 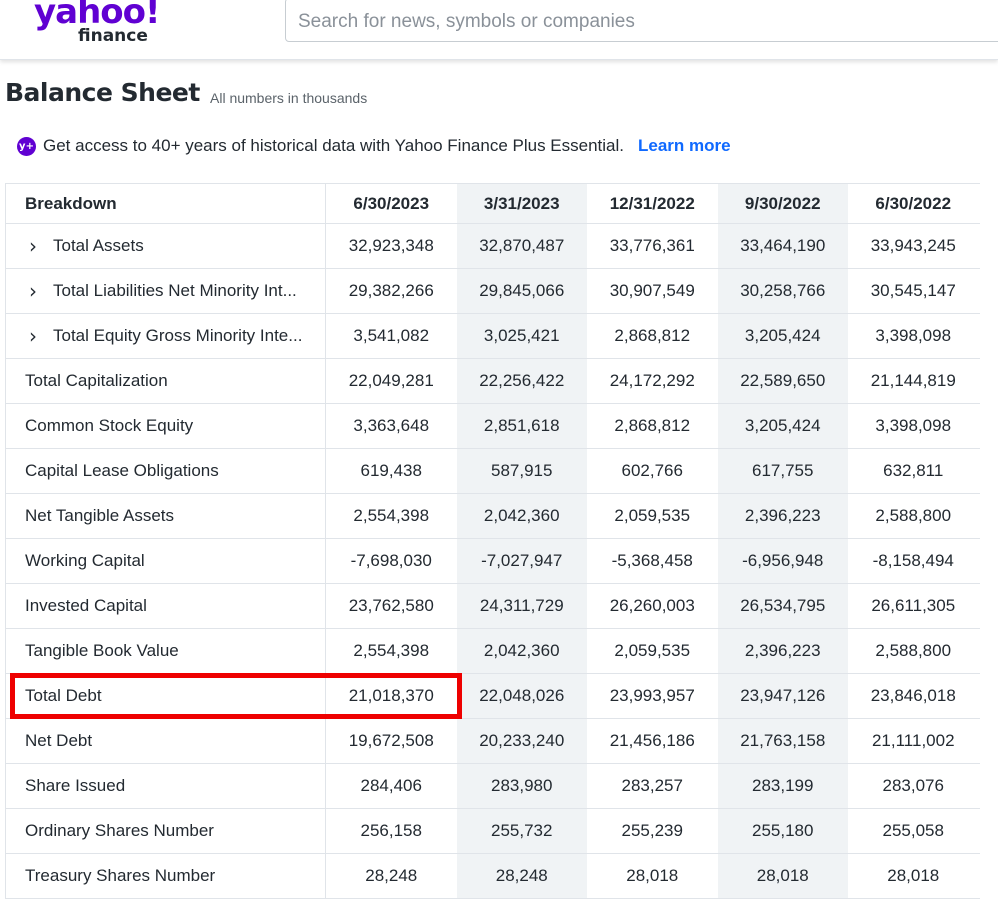 I want to click on row-label-text: Ordinary Shares Number, so click(x=119, y=830).